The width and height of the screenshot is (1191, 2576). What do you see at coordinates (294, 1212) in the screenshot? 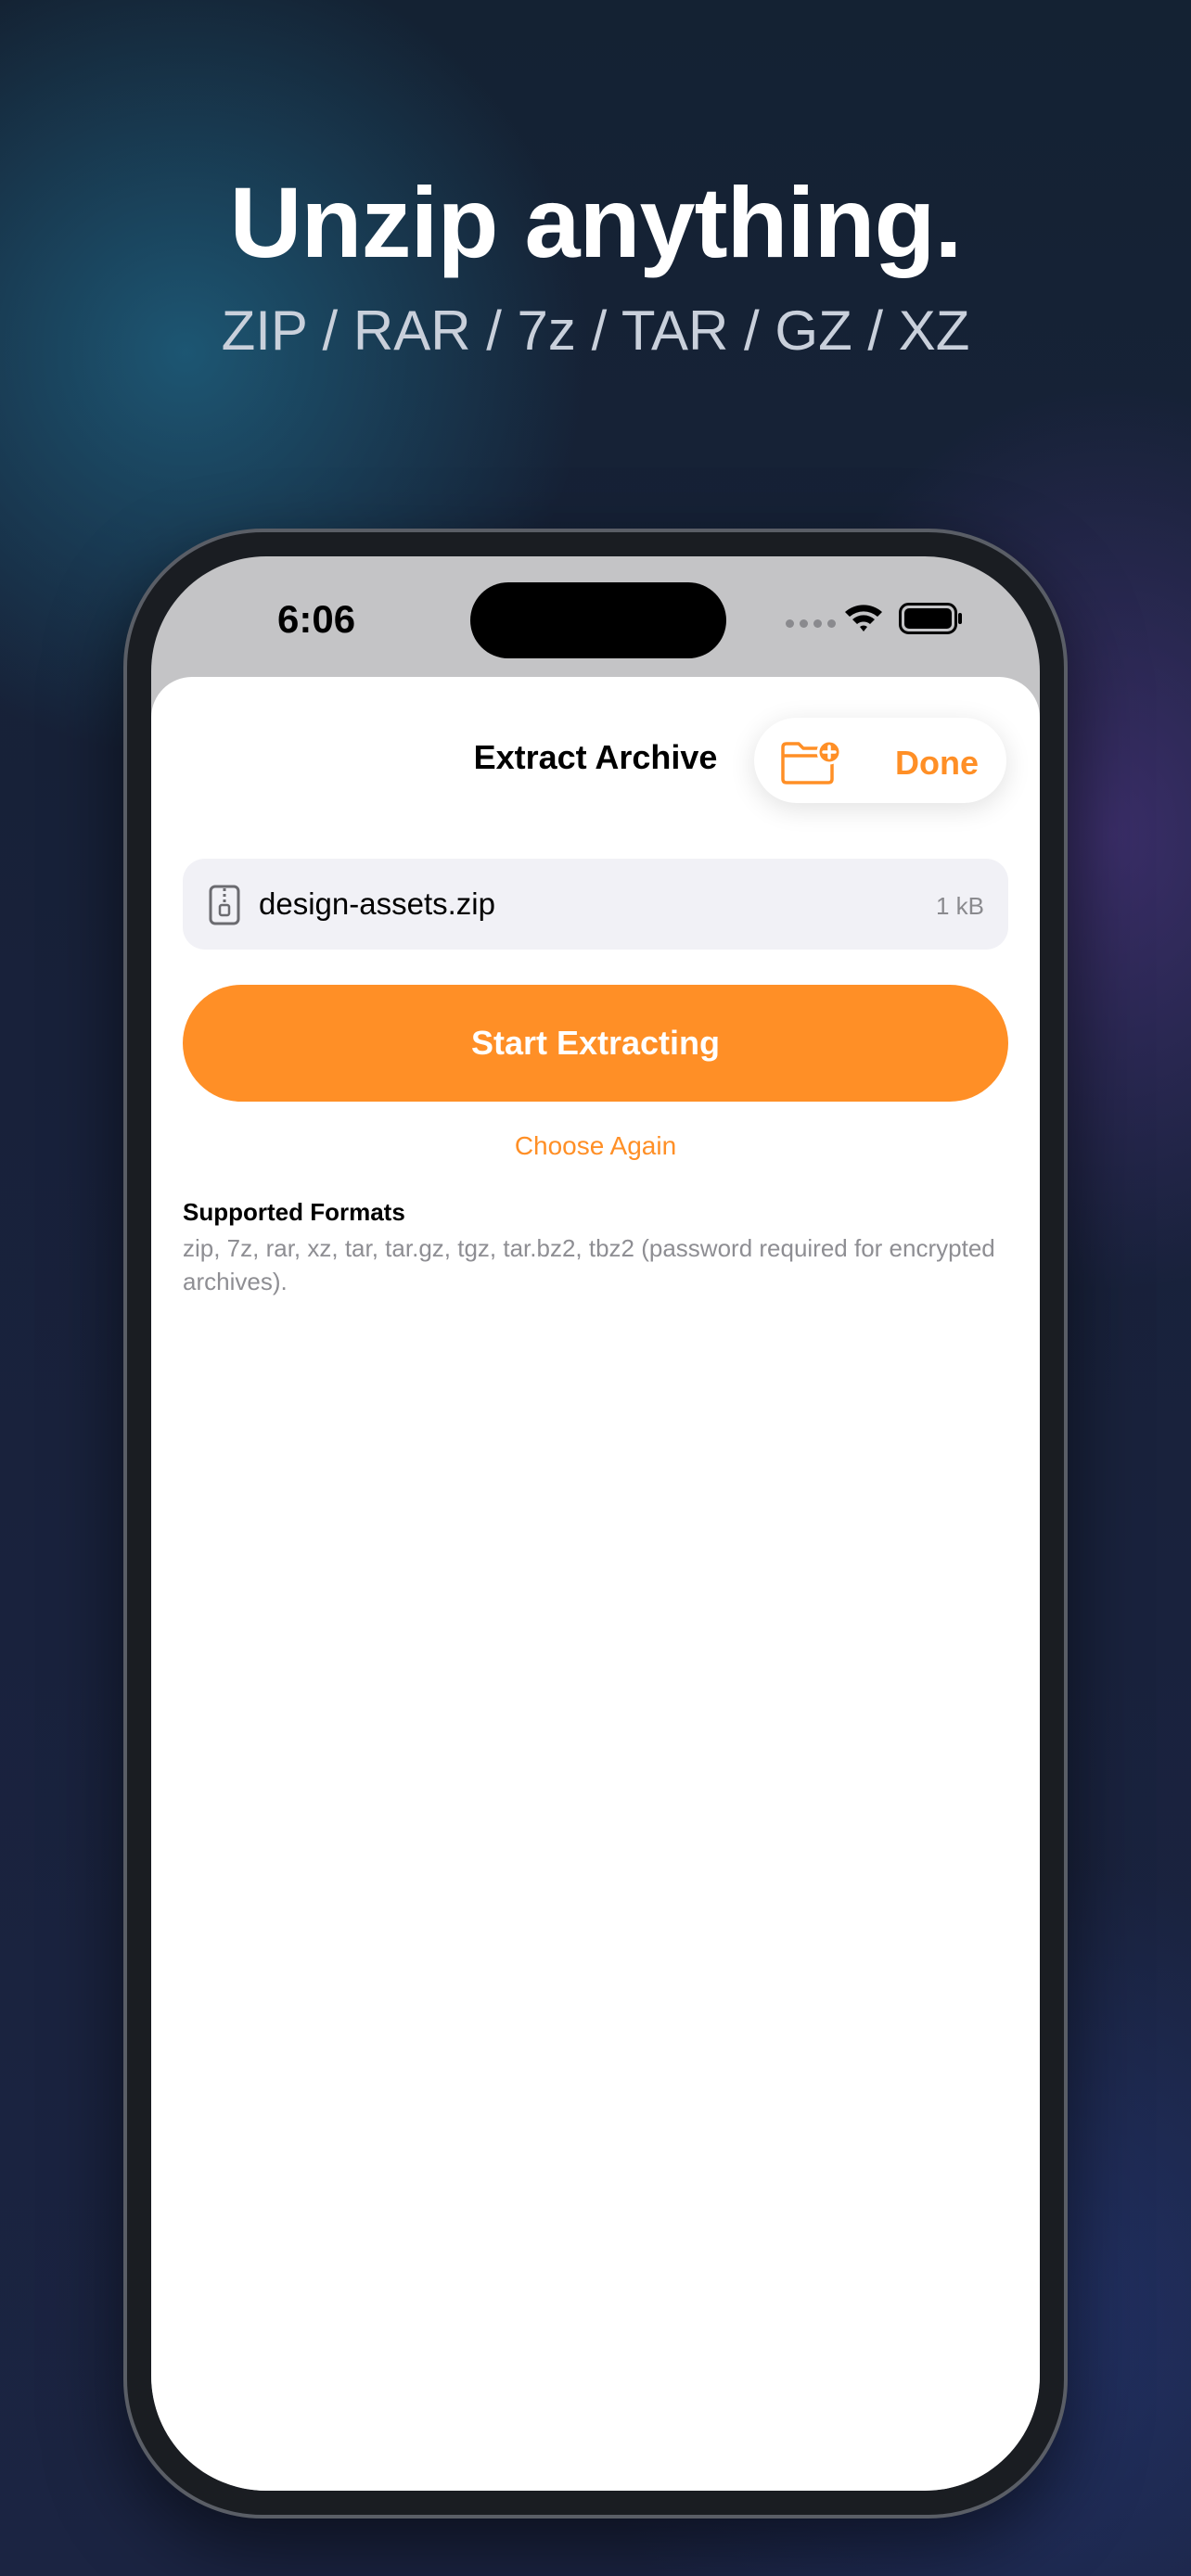
I see `supported-formats-title: Supported Formats` at bounding box center [294, 1212].